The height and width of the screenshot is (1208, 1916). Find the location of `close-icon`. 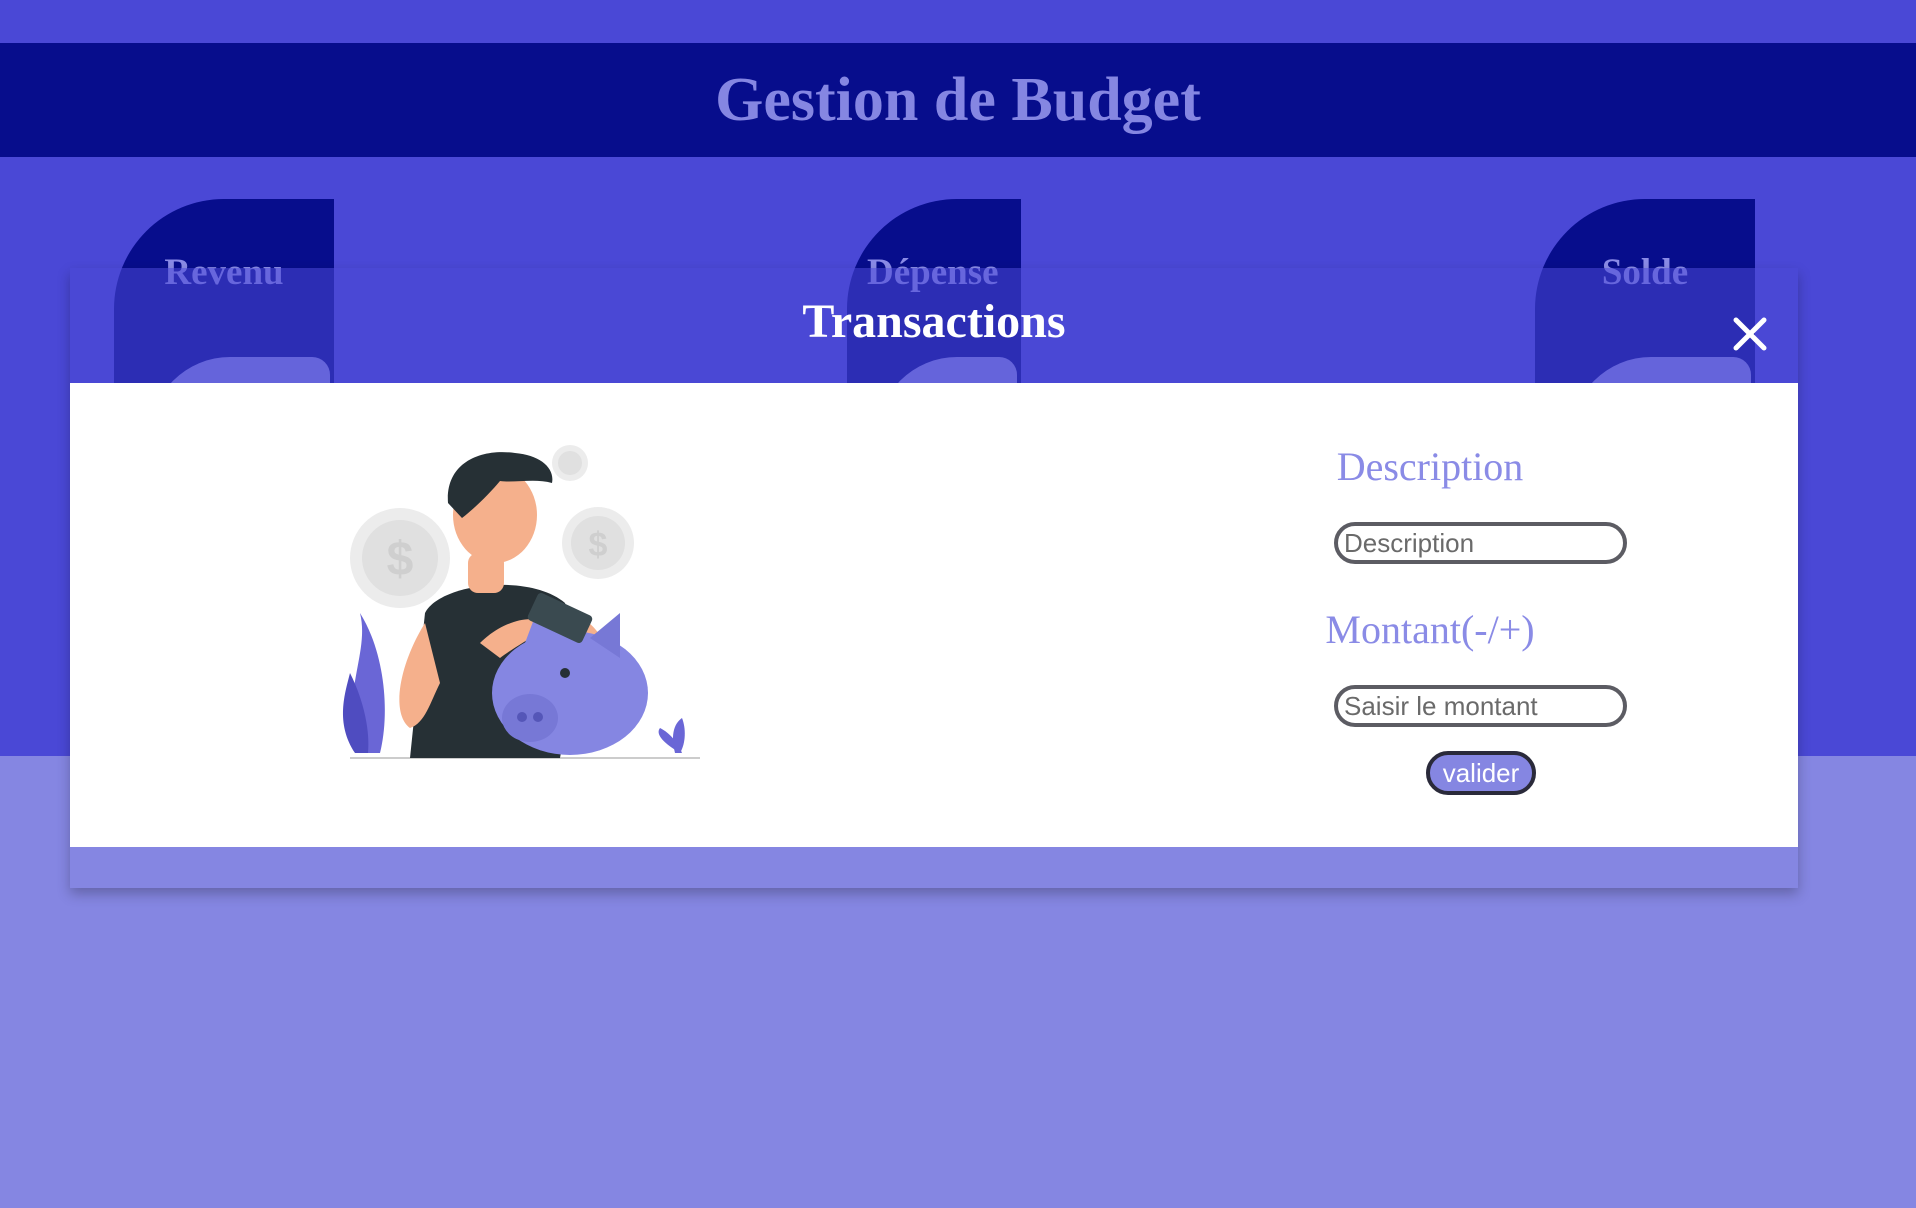

close-icon is located at coordinates (1750, 334).